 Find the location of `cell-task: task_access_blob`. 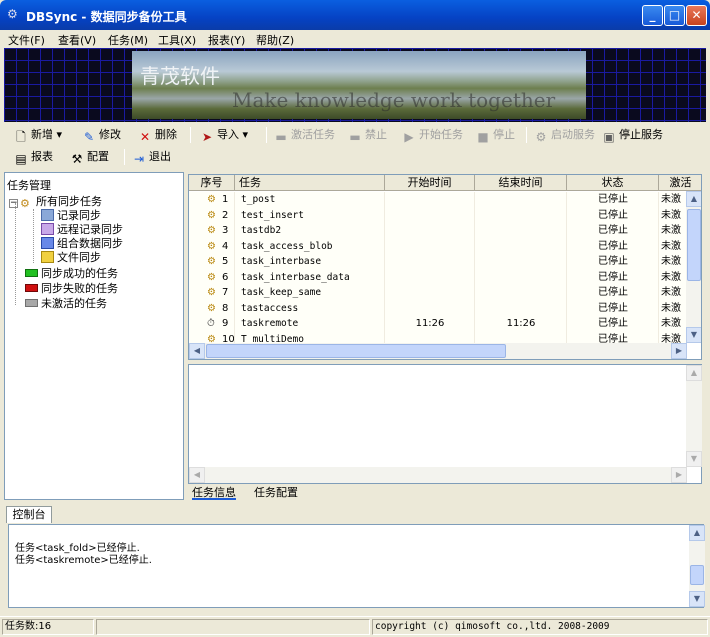

cell-task: task_access_blob is located at coordinates (287, 246).